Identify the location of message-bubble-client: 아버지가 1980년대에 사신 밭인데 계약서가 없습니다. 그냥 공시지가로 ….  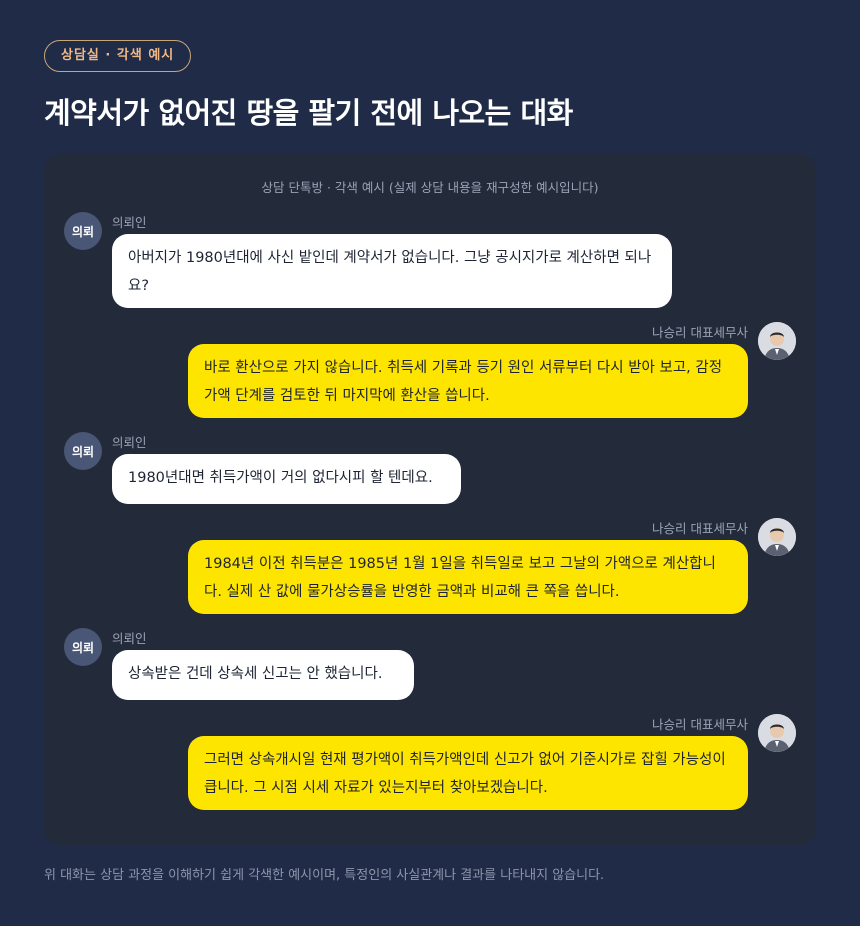
(392, 271).